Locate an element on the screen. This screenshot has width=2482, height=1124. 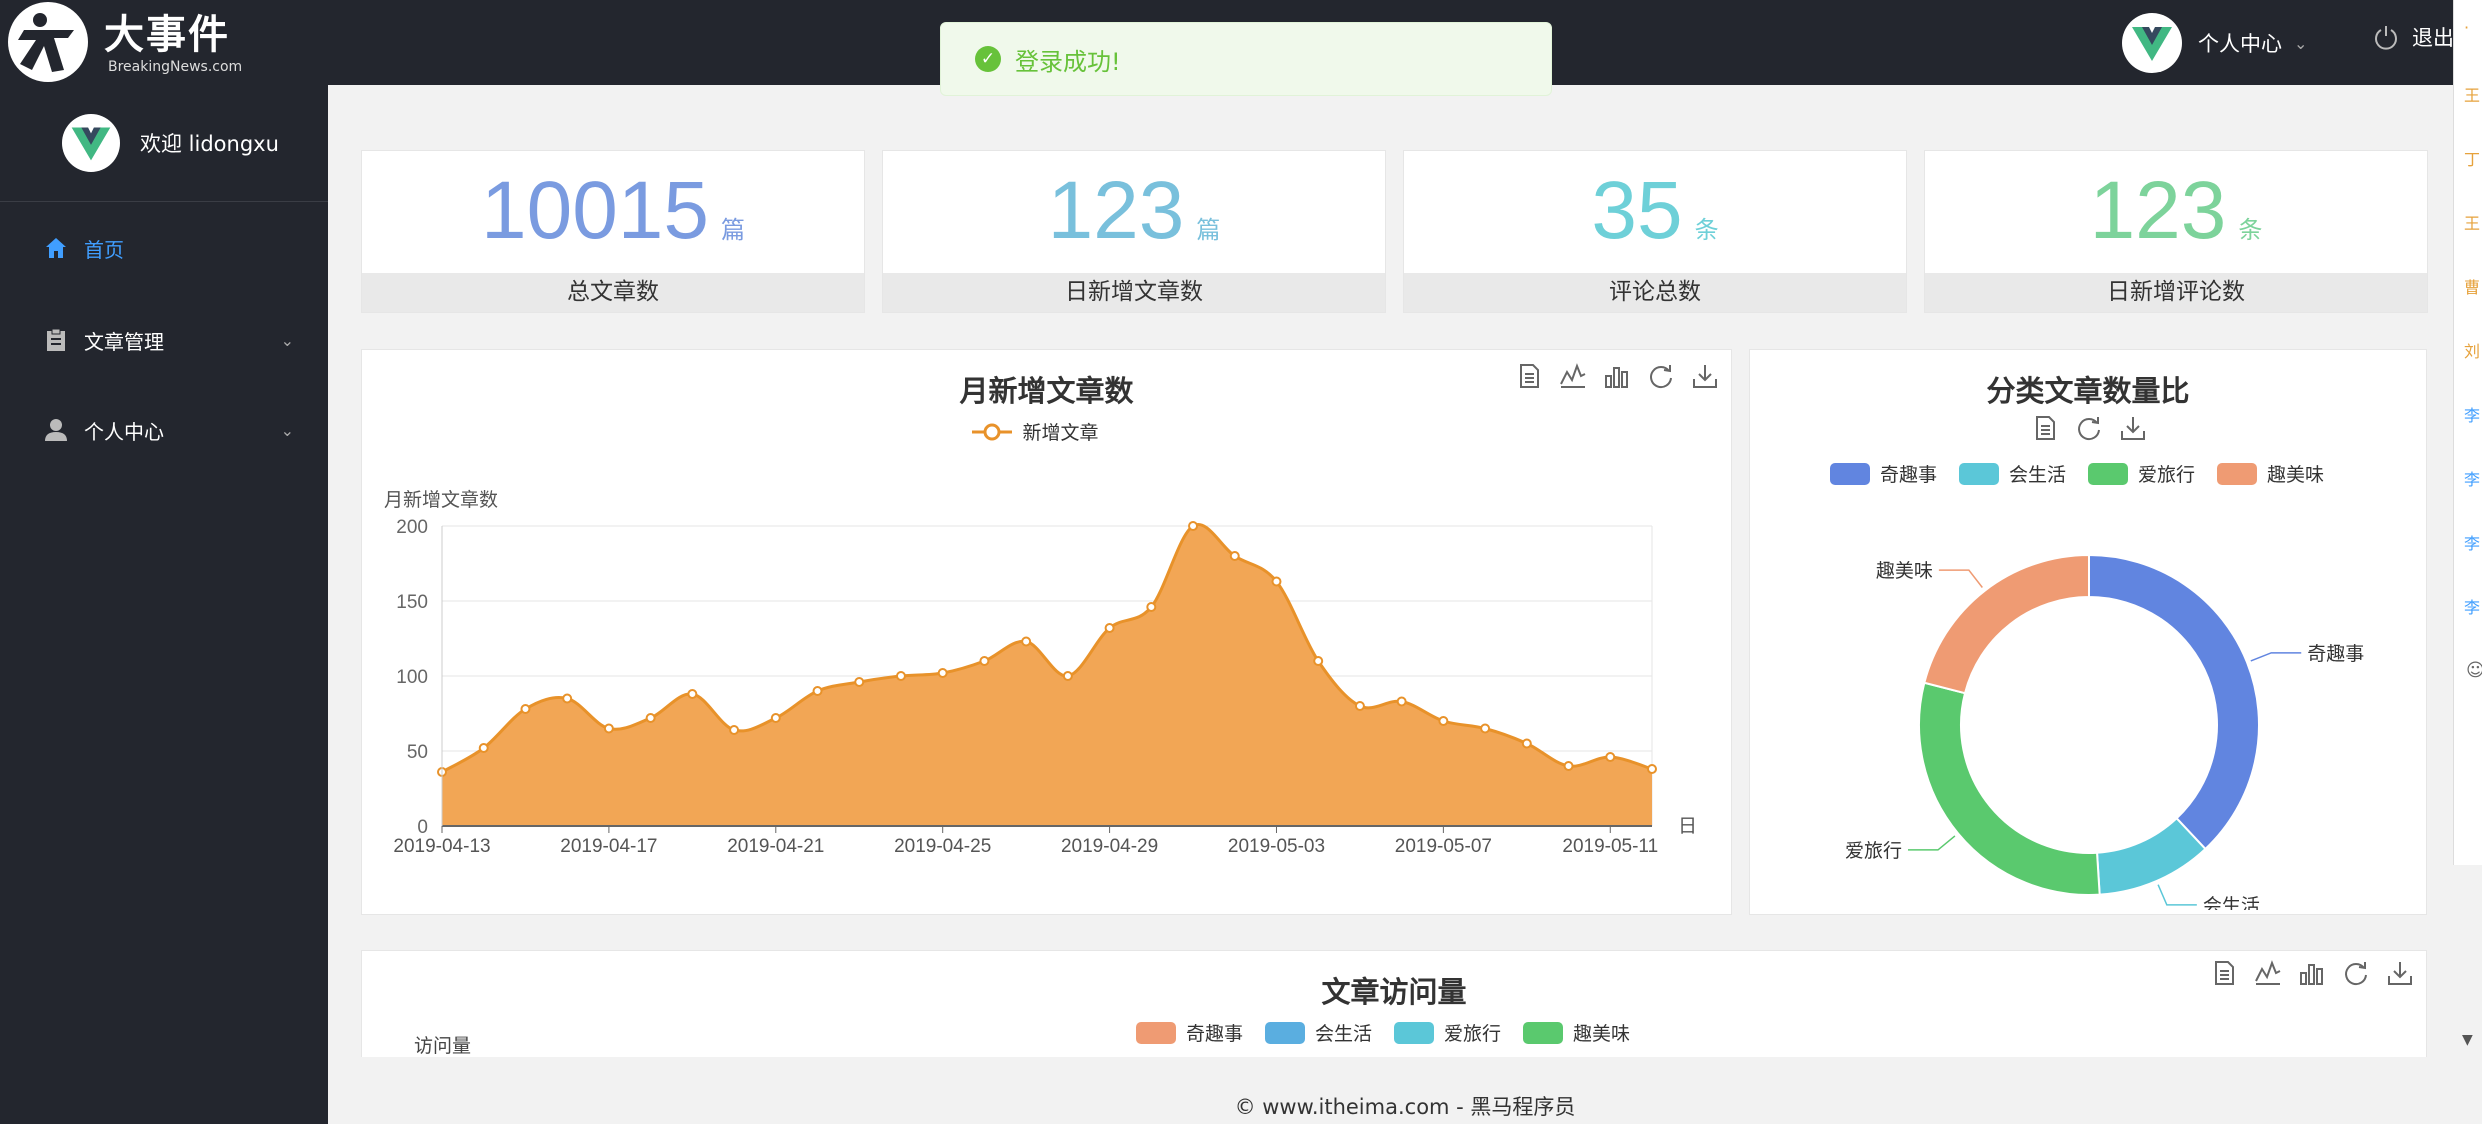
stat-value-wrap: 35 条 is located at coordinates (1655, 221).